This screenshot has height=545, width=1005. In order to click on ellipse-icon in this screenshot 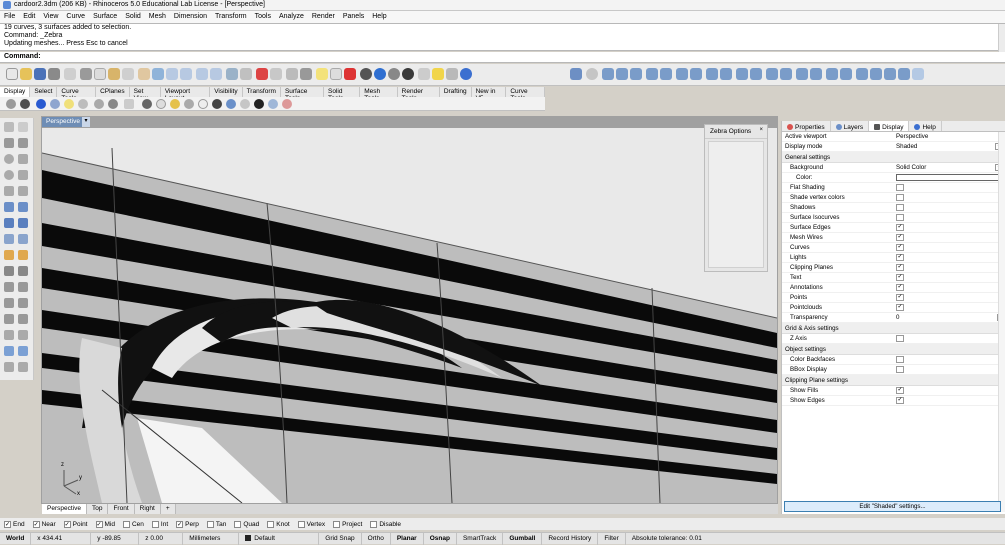, I will do `click(9, 175)`.